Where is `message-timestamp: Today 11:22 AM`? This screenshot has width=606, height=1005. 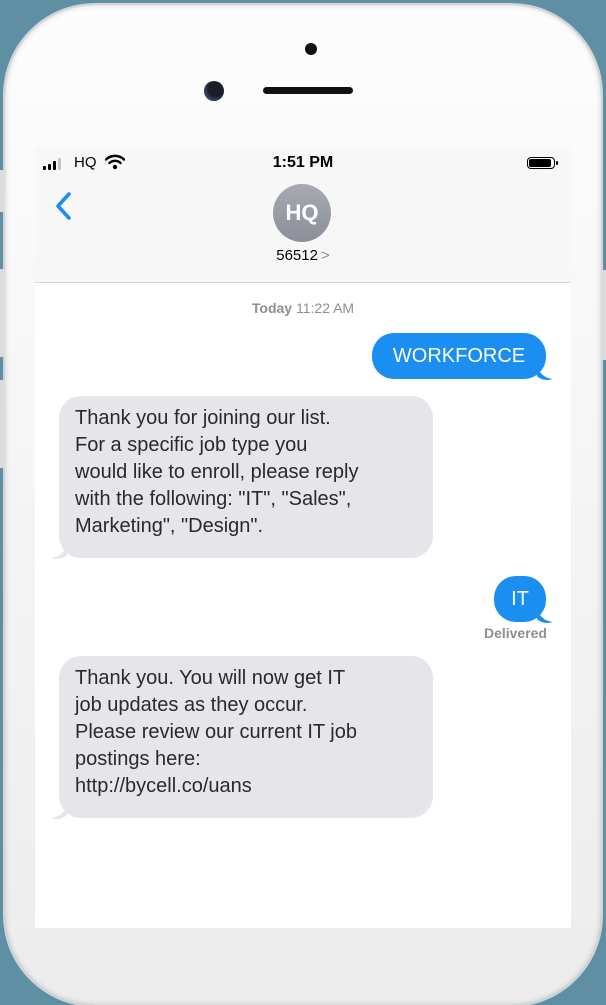
message-timestamp: Today 11:22 AM is located at coordinates (303, 308).